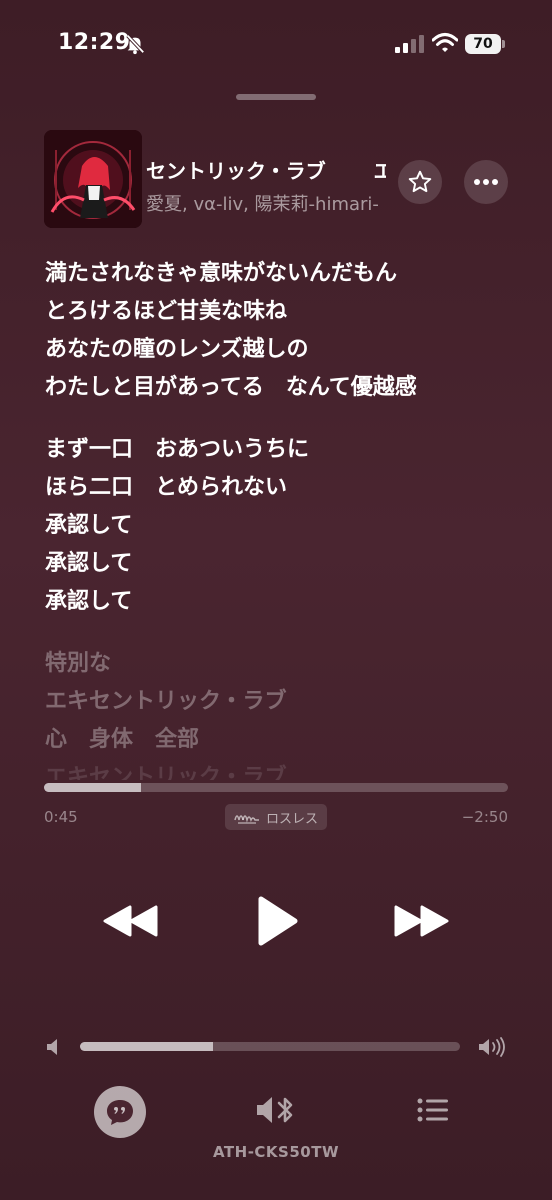 The height and width of the screenshot is (1200, 552). I want to click on lyric-line: わたしと目があってる なんて優越感, so click(280, 388).